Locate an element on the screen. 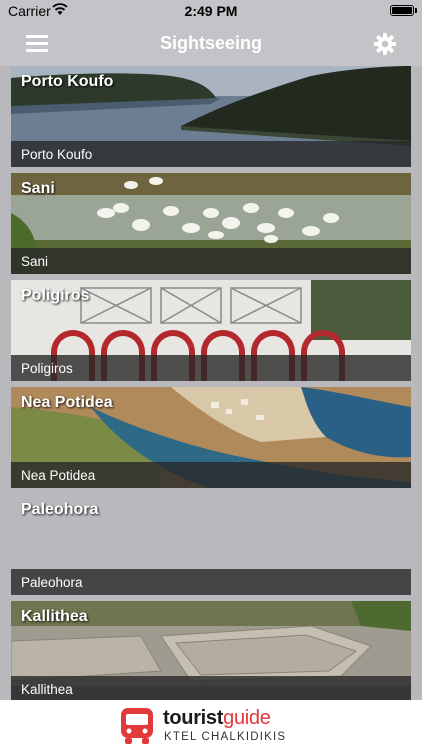  navigation-bar: Sightseeing is located at coordinates (211, 44).